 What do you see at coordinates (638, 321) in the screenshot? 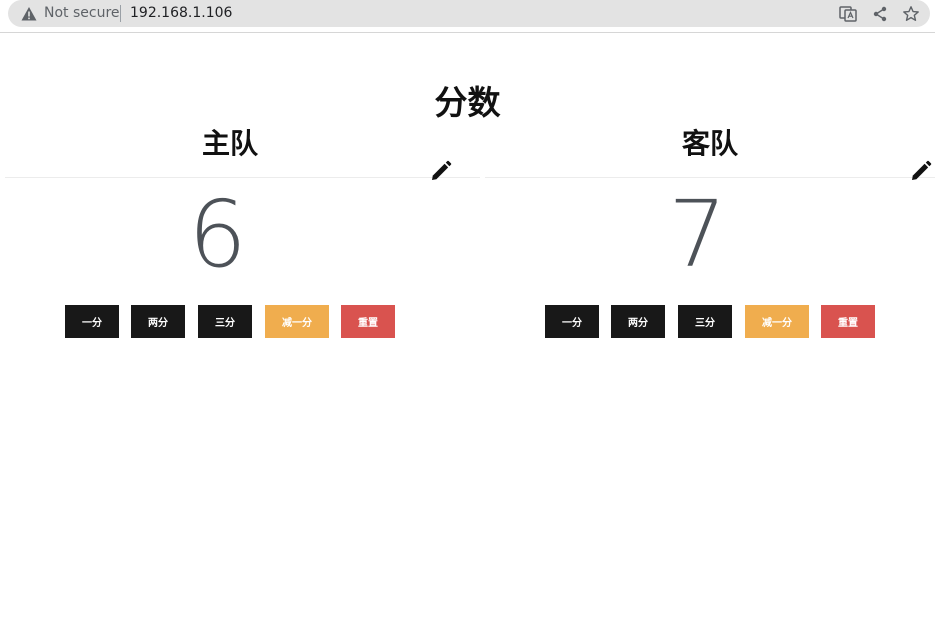
I see `away-add-two-button: 两分` at bounding box center [638, 321].